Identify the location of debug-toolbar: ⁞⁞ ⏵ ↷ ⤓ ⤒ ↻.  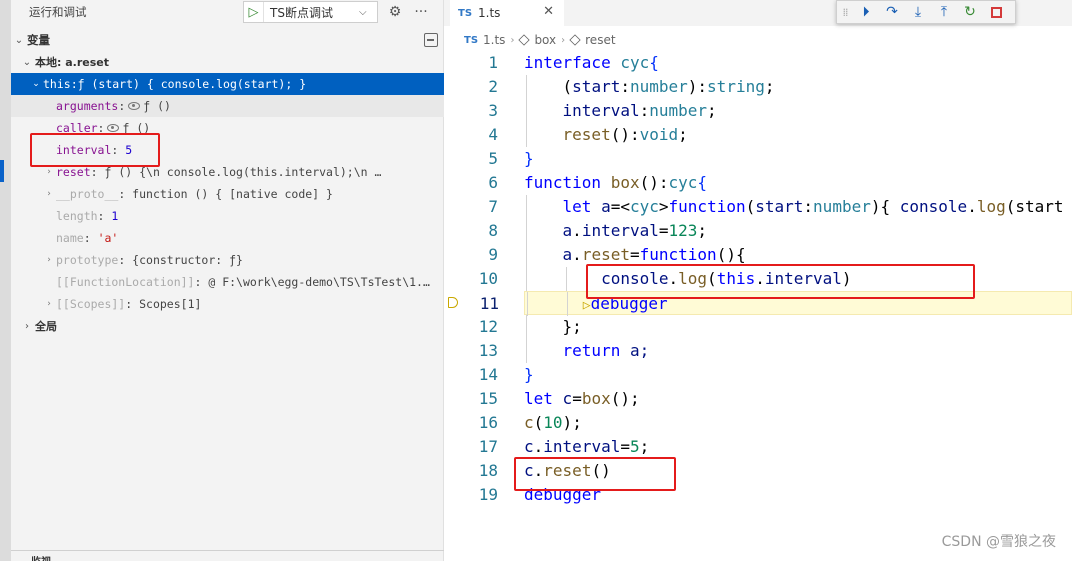
(926, 12).